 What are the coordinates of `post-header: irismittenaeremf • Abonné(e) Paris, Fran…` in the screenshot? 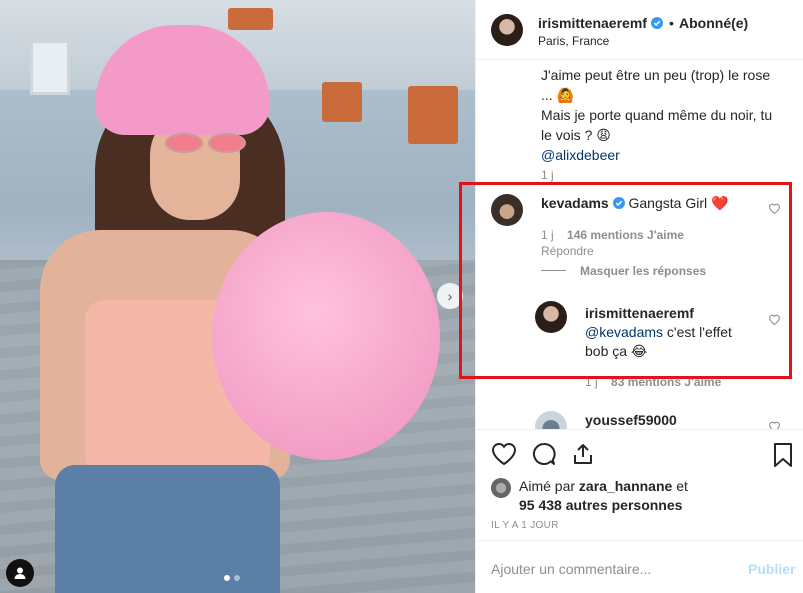 It's located at (639, 30).